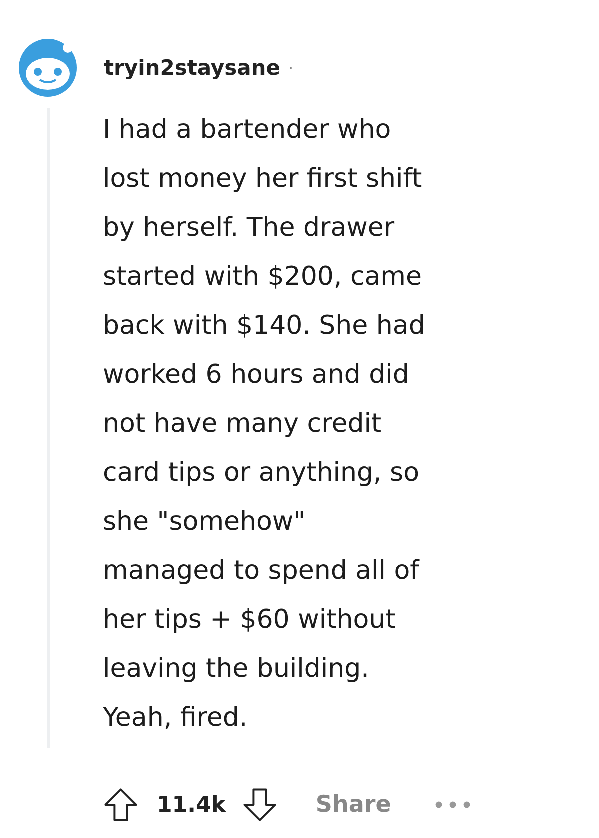  Describe the element at coordinates (192, 68) in the screenshot. I see `username: tryin2staysane` at that location.